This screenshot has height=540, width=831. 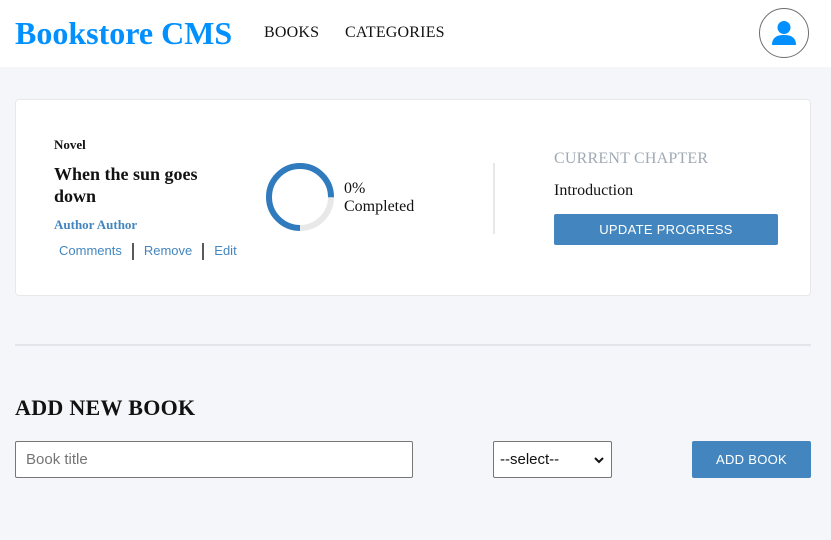 I want to click on section-divider, so click(x=413, y=345).